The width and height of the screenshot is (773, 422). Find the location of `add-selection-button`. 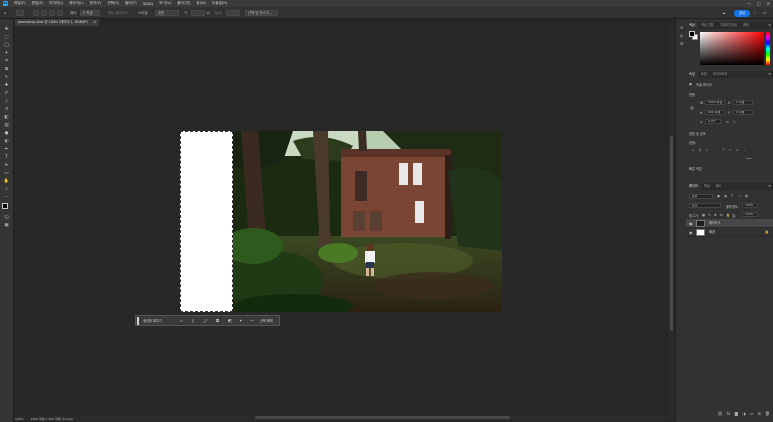

add-selection-button is located at coordinates (44, 13).